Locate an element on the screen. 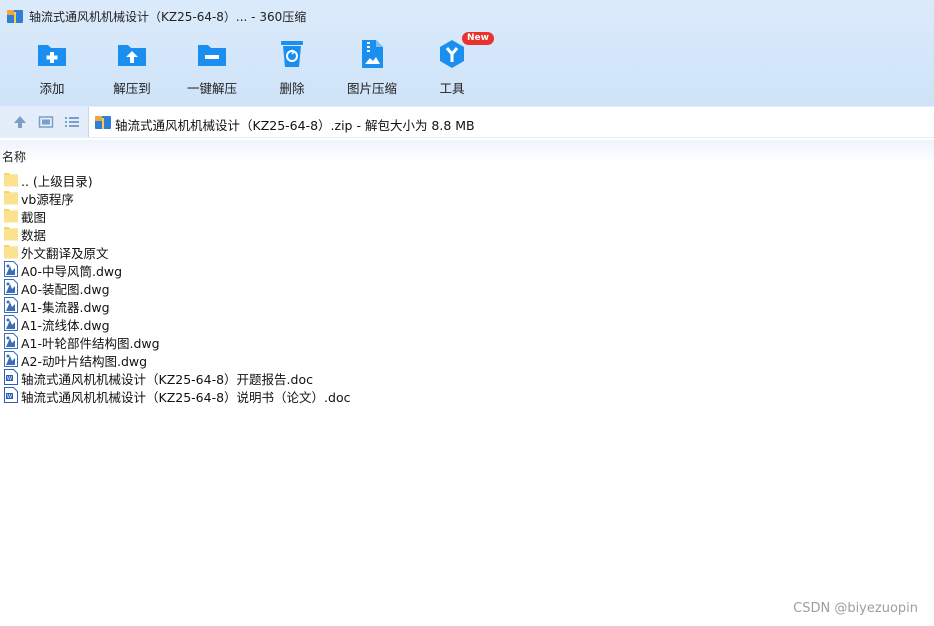 The height and width of the screenshot is (626, 934). extract-to-button: 解压到 is located at coordinates (132, 66).